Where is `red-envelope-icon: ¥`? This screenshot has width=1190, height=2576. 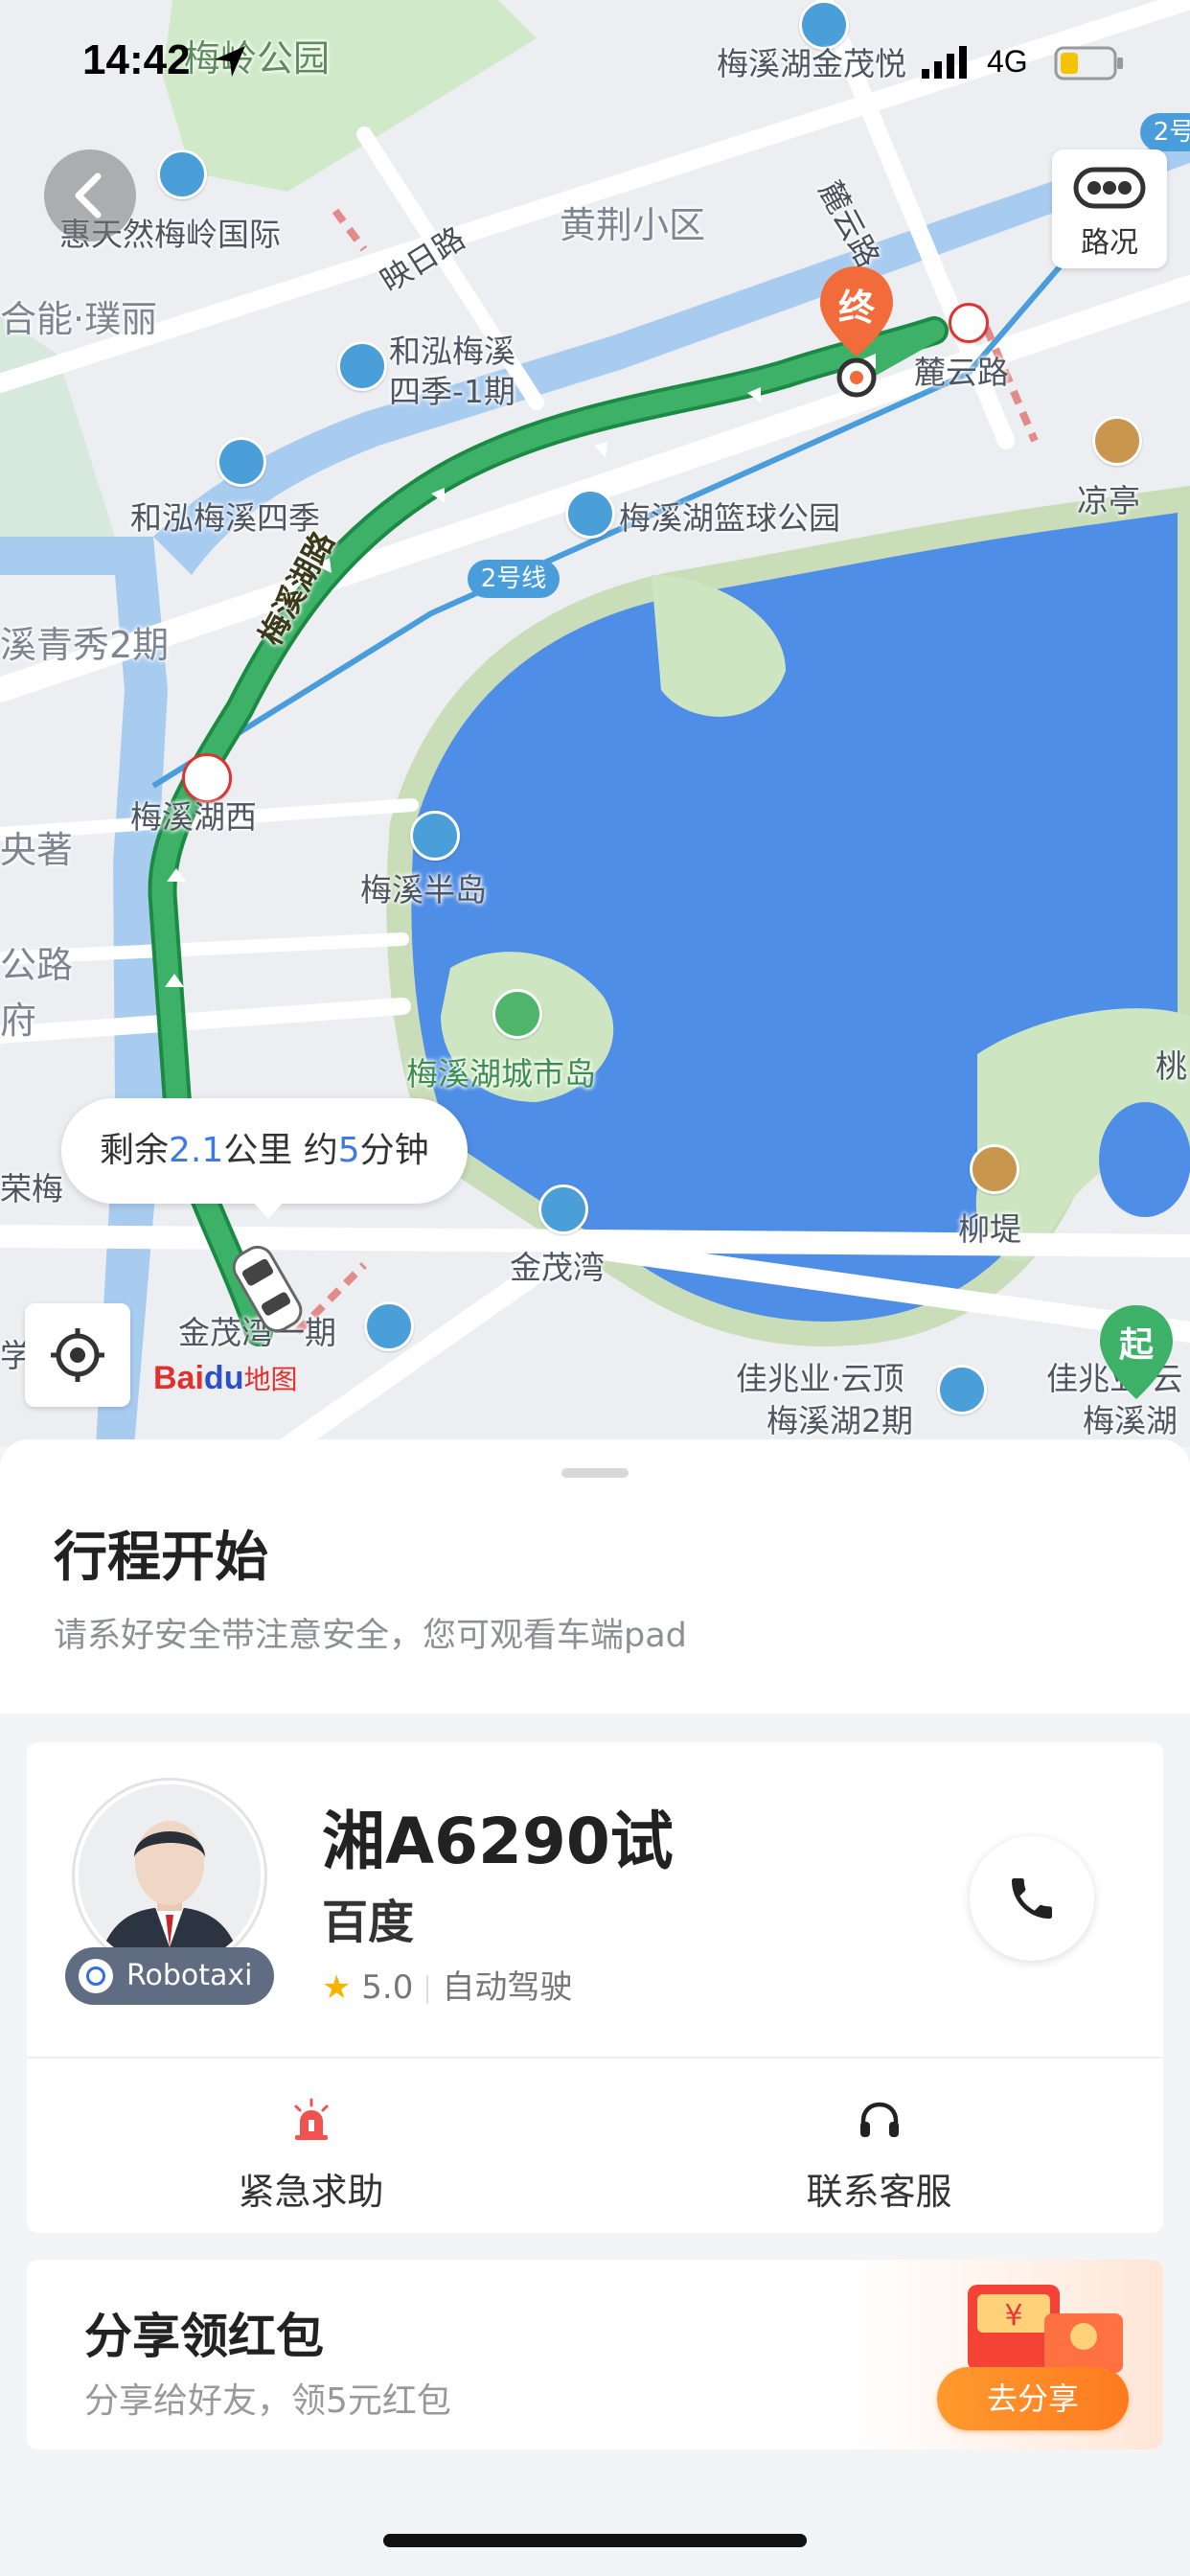
red-envelope-icon: ¥ is located at coordinates (1045, 2329).